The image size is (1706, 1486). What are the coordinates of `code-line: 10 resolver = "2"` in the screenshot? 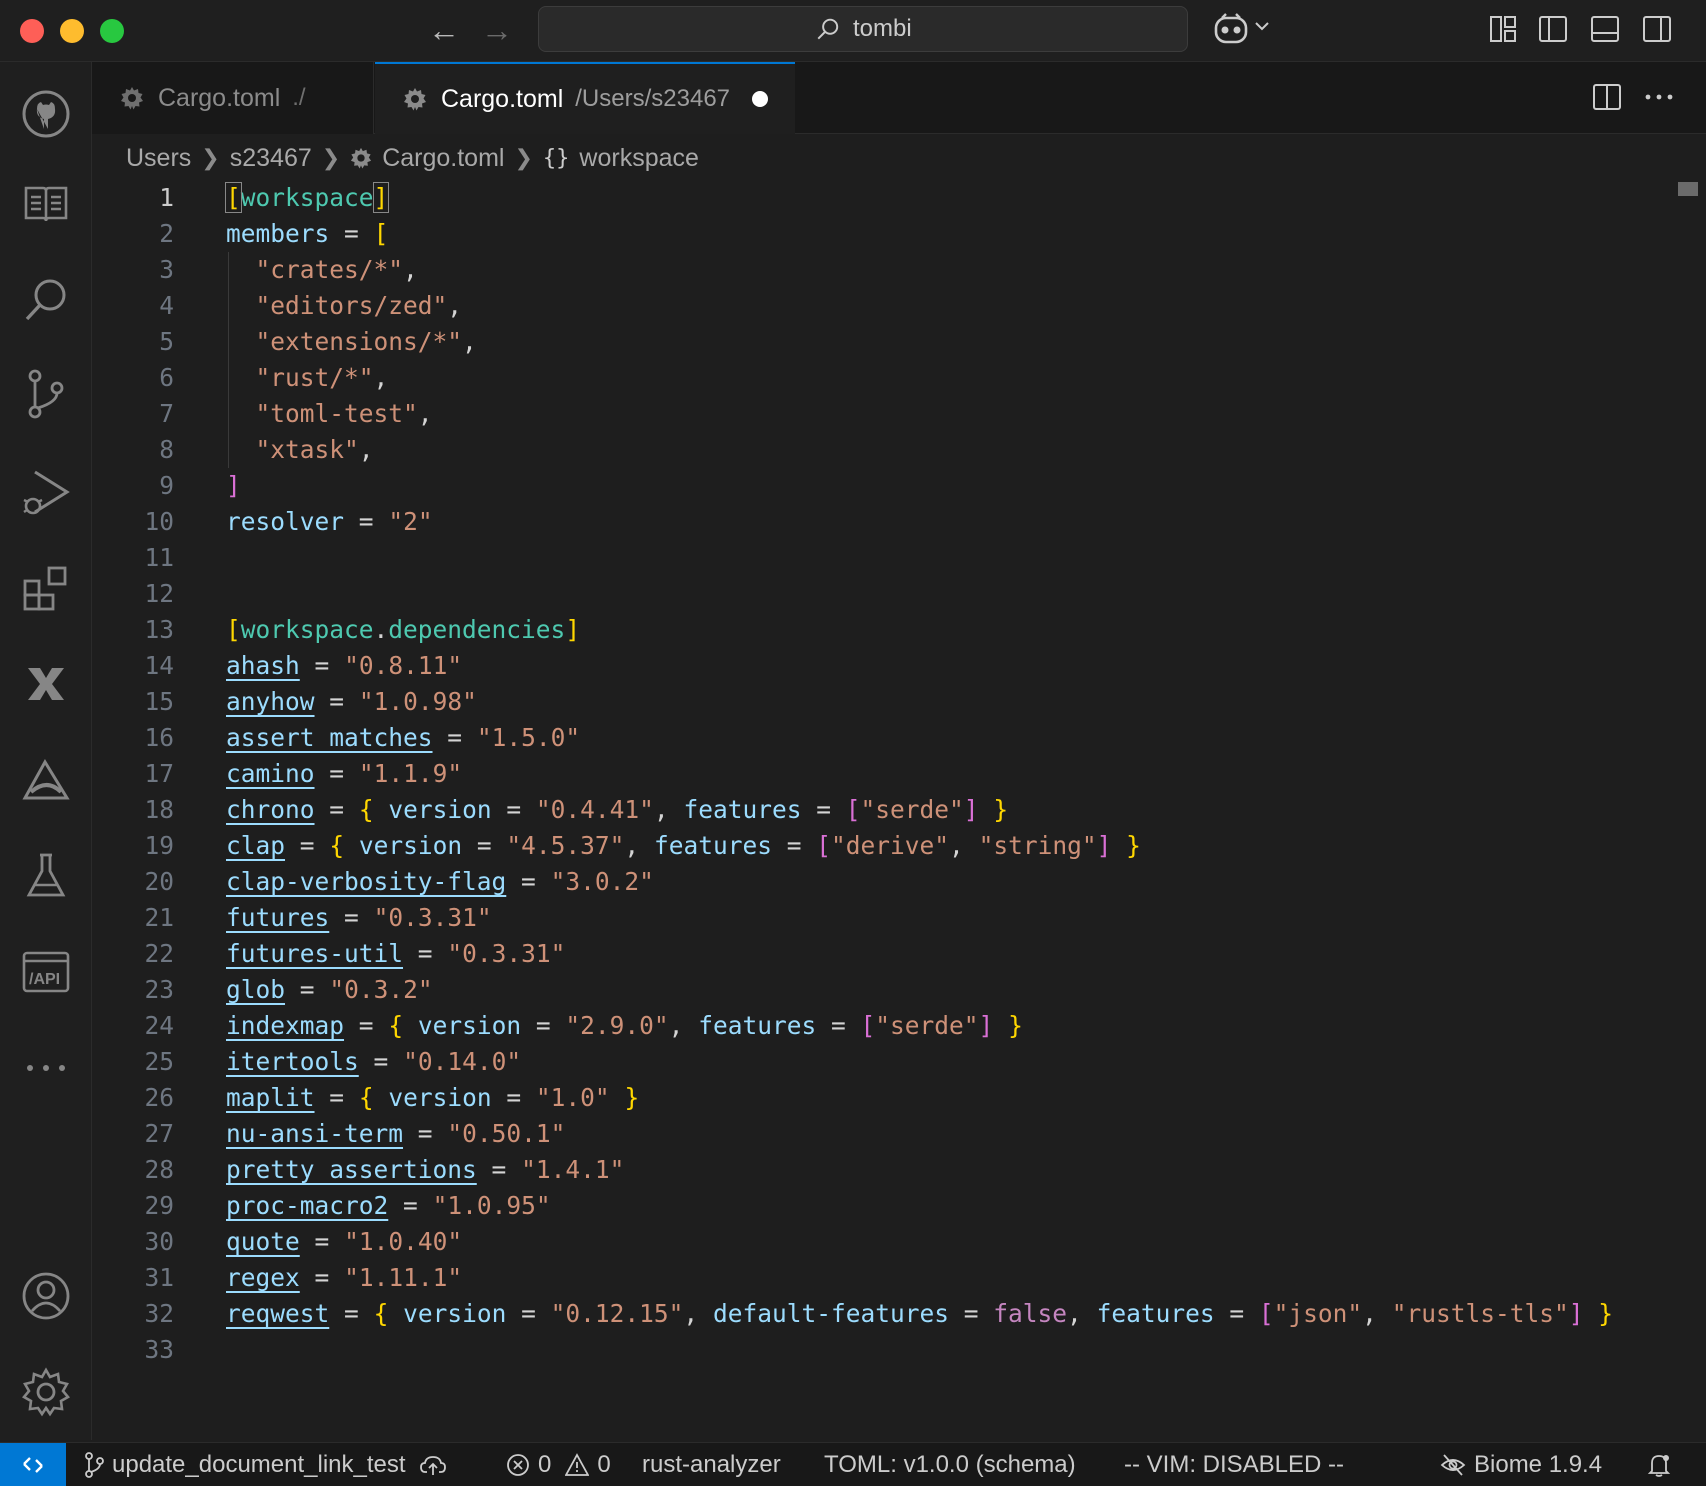 It's located at (887, 522).